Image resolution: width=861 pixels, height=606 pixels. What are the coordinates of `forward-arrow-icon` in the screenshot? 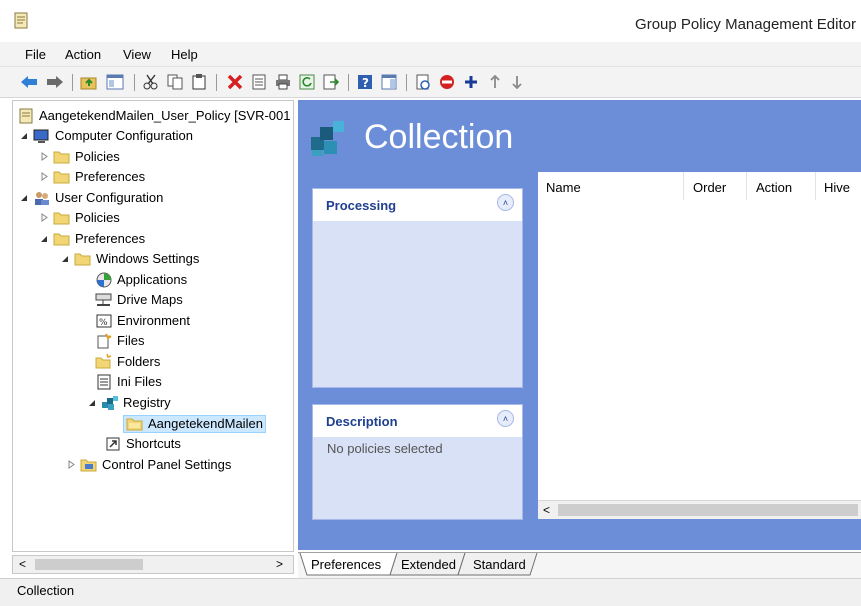 It's located at (55, 82).